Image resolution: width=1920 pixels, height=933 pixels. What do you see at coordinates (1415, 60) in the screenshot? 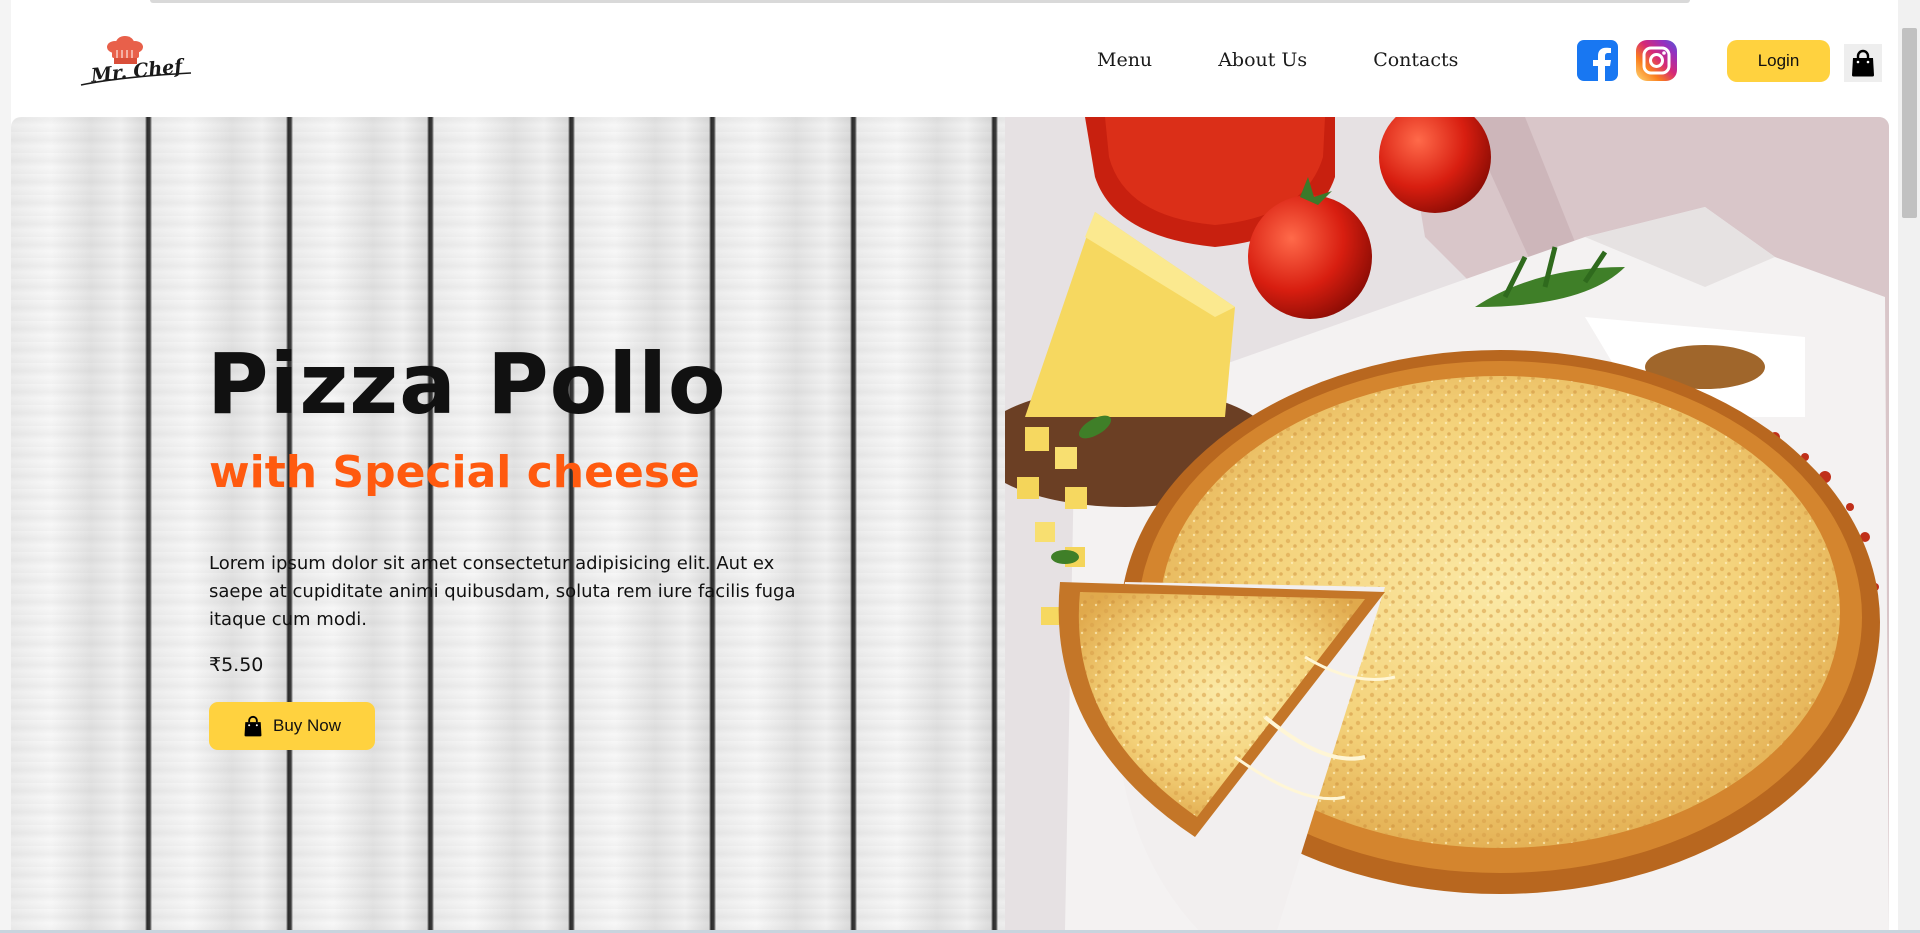
I see `nav-contacts: Contacts` at bounding box center [1415, 60].